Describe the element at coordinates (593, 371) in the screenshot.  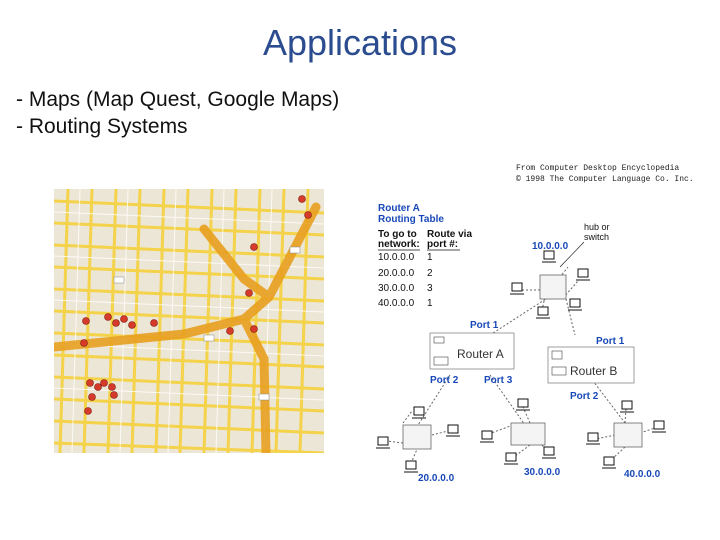
I see `router-b-label: Router B` at that location.